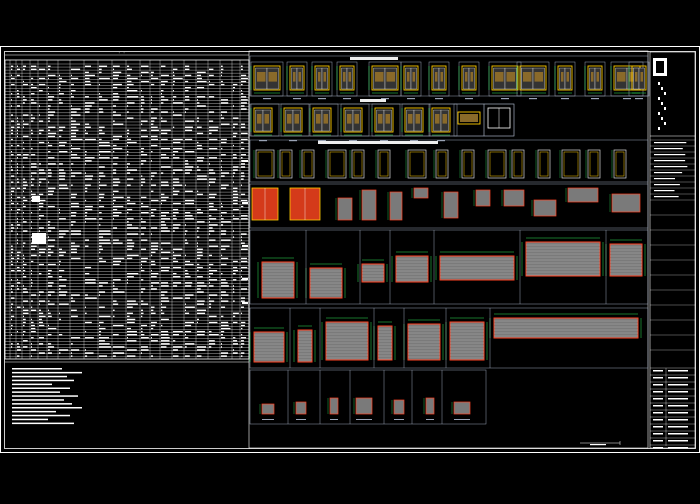 The image size is (700, 504). What do you see at coordinates (396, 206) in the screenshot?
I see `small-shutter` at bounding box center [396, 206].